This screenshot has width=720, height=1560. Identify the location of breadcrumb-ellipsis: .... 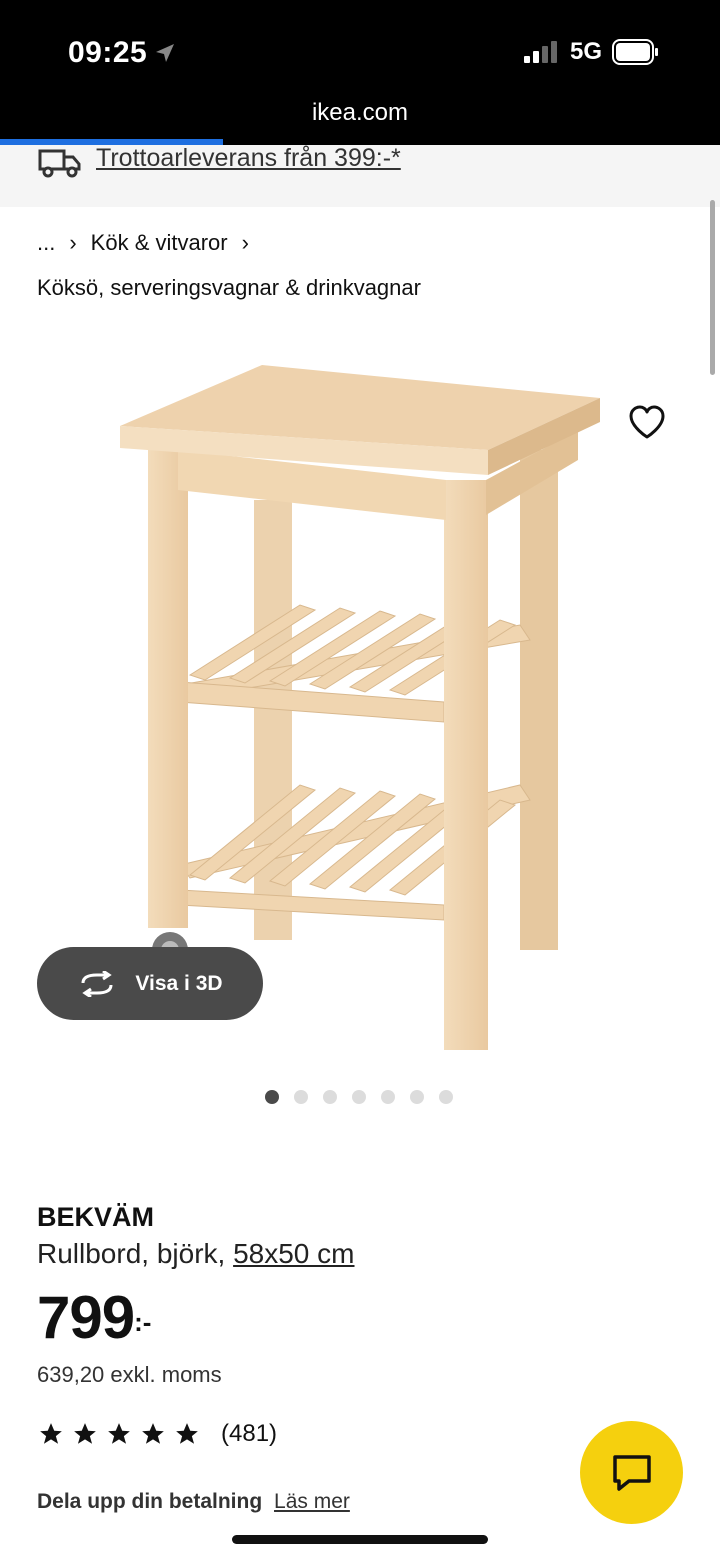
(46, 243).